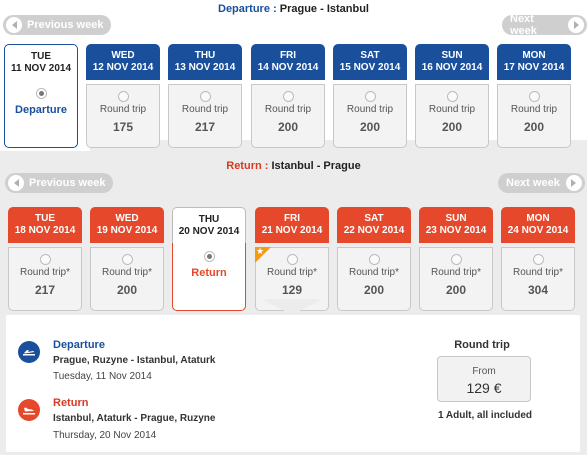 This screenshot has height=455, width=587. I want to click on day-fare-cell: Round trip* 217, so click(45, 279).